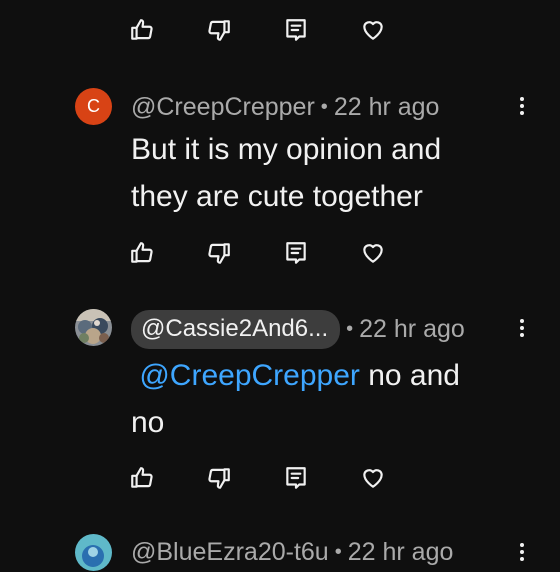 The width and height of the screenshot is (560, 572). I want to click on comment-text-line: But it is my opinion and, so click(286, 149).